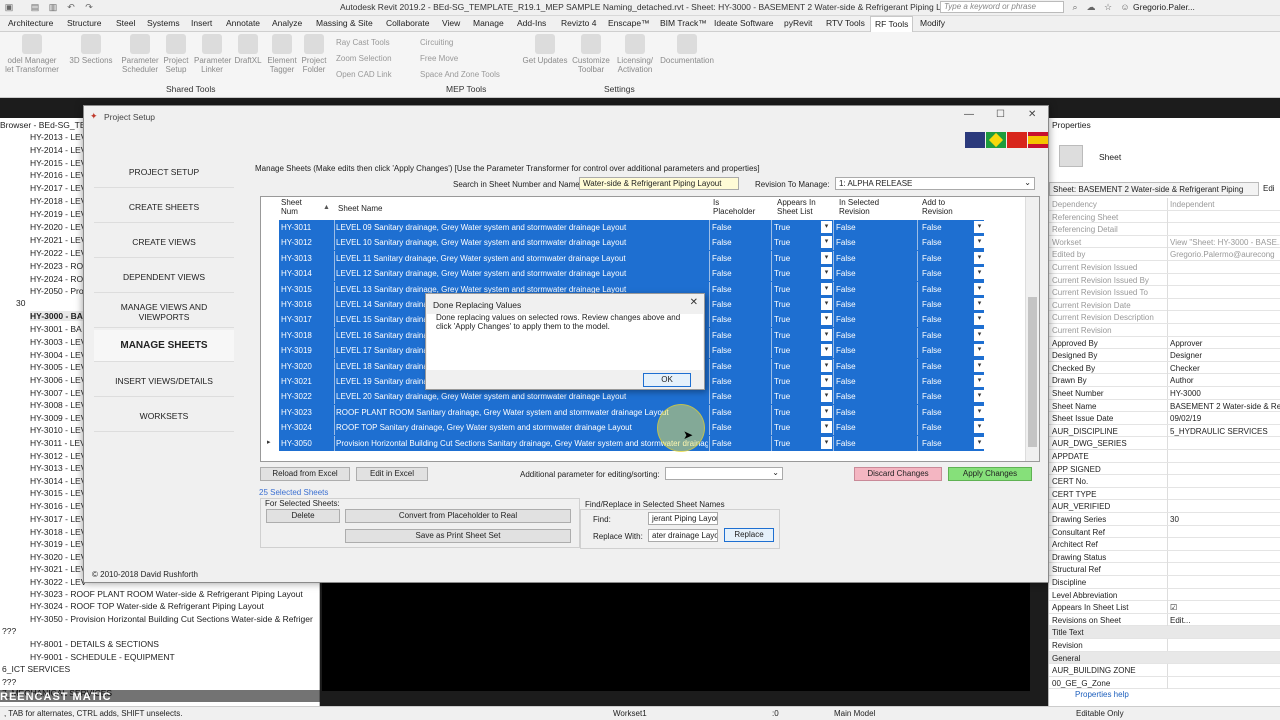 This screenshot has height=720, width=1280. I want to click on nav-manage-sheets: MANAGE SHEETS, so click(164, 346).